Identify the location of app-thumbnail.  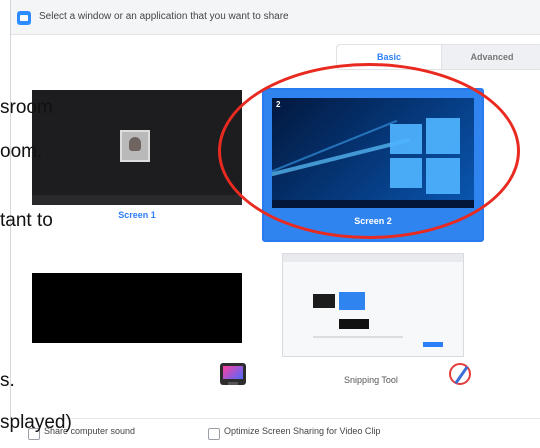
(137, 308).